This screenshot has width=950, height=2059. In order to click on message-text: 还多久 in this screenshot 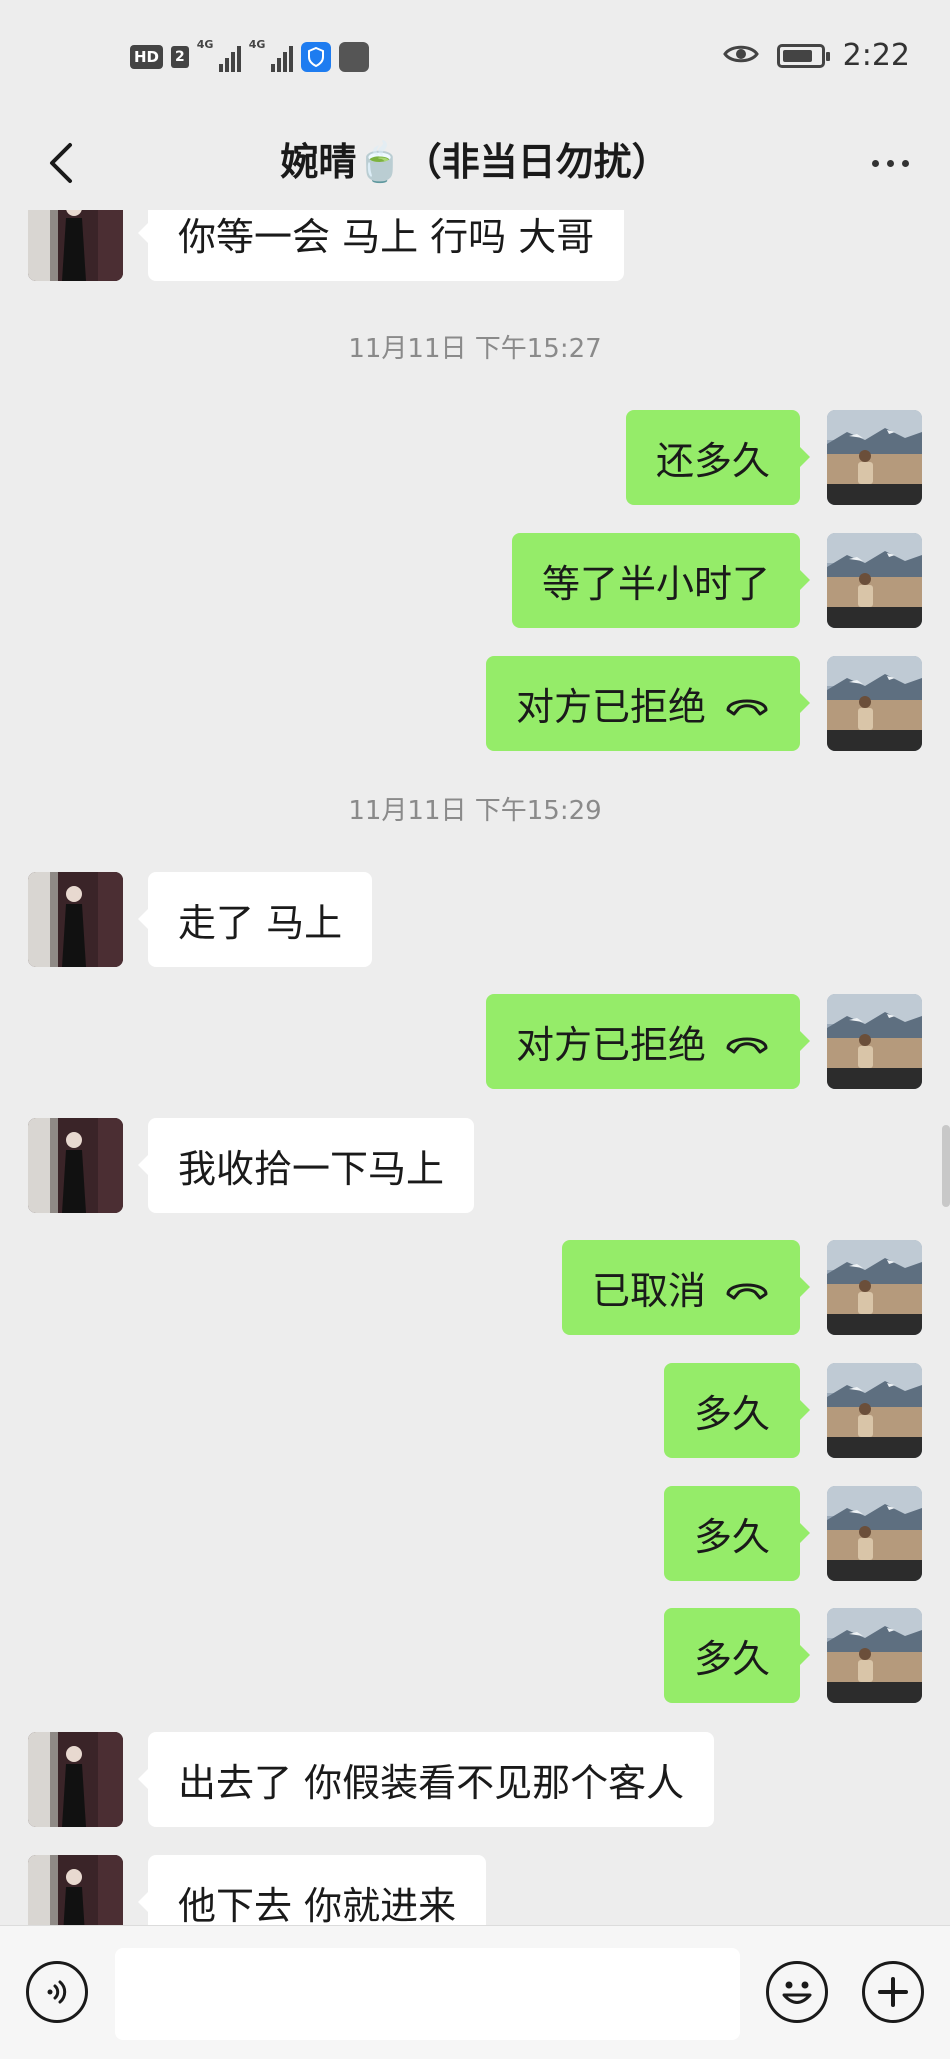, I will do `click(712, 461)`.